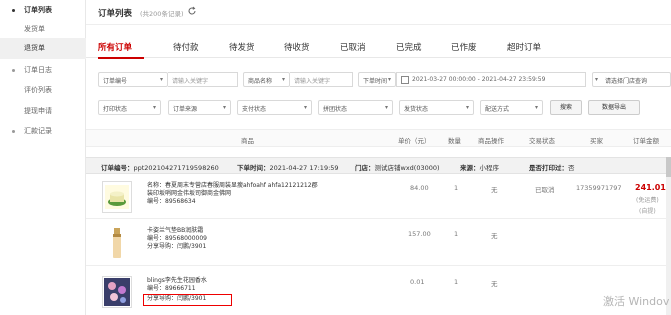 Image resolution: width=671 pixels, height=315 pixels. I want to click on order-status-tabs: 所有订单 待付款 待发货 待收货 已取消 已完成 已作废 超时订单, so click(378, 48).